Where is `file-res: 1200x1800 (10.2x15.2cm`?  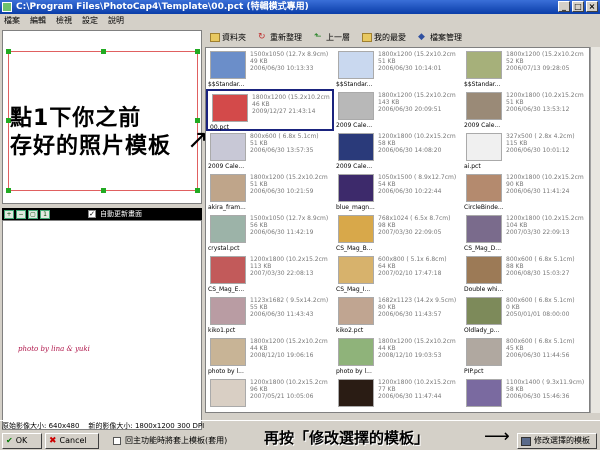
file-res: 1200x1800 (10.2x15.2cm is located at coordinates (289, 382).